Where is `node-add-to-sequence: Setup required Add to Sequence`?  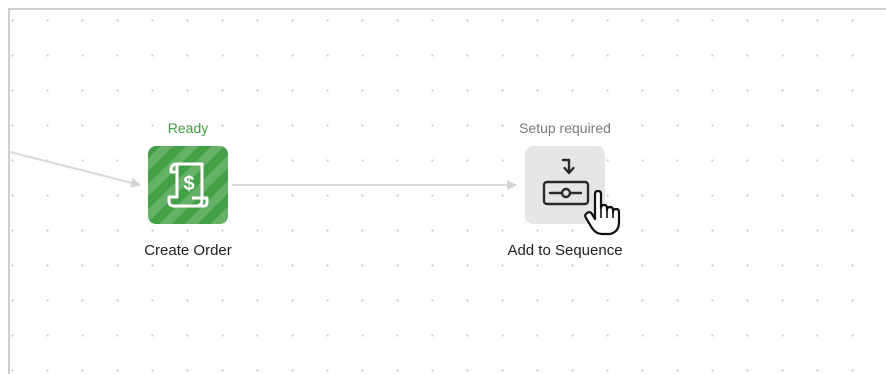 node-add-to-sequence: Setup required Add to Sequence is located at coordinates (565, 195).